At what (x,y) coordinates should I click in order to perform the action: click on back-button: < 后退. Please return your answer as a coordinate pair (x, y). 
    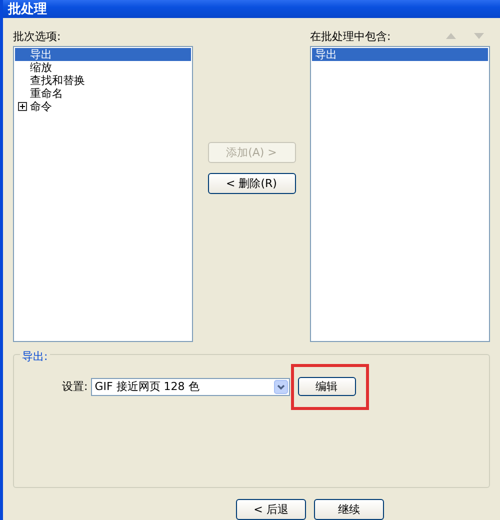
    Looking at the image, I should click on (271, 509).